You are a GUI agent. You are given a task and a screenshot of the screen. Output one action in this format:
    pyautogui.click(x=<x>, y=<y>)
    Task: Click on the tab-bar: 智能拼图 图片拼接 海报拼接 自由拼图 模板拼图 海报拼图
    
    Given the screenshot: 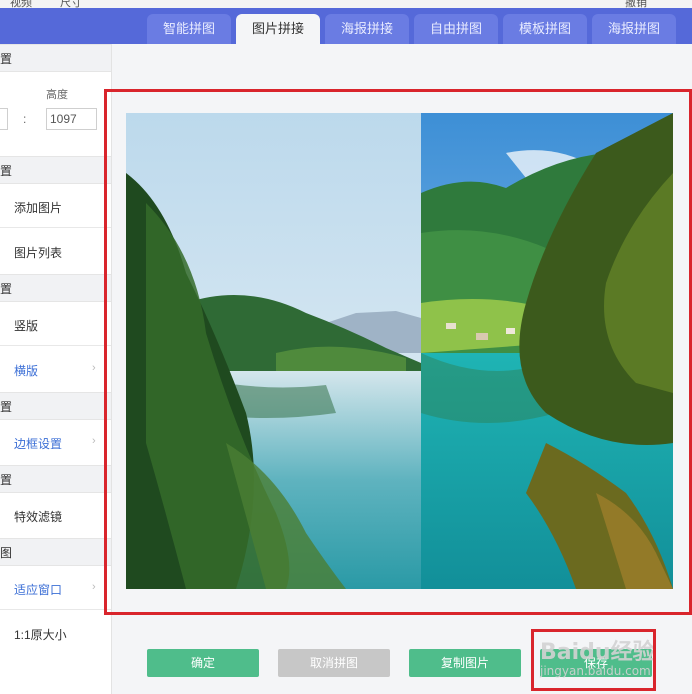 What is the action you would take?
    pyautogui.click(x=346, y=26)
    